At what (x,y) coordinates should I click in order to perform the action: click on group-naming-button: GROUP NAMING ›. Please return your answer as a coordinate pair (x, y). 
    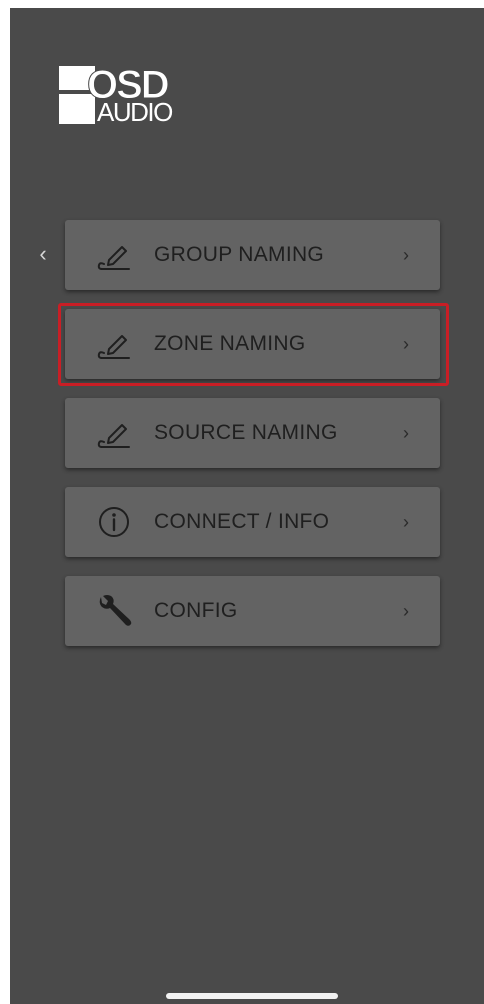
    Looking at the image, I should click on (252, 255).